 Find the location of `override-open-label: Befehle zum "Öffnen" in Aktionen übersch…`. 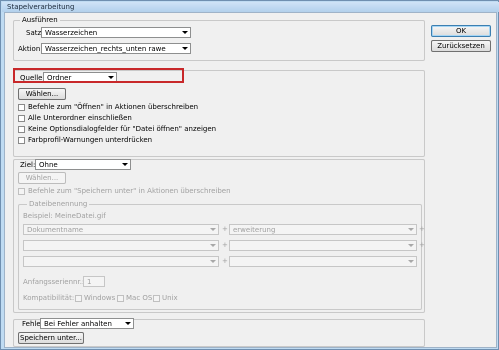

override-open-label: Befehle zum "Öffnen" in Aktionen übersch… is located at coordinates (113, 107).